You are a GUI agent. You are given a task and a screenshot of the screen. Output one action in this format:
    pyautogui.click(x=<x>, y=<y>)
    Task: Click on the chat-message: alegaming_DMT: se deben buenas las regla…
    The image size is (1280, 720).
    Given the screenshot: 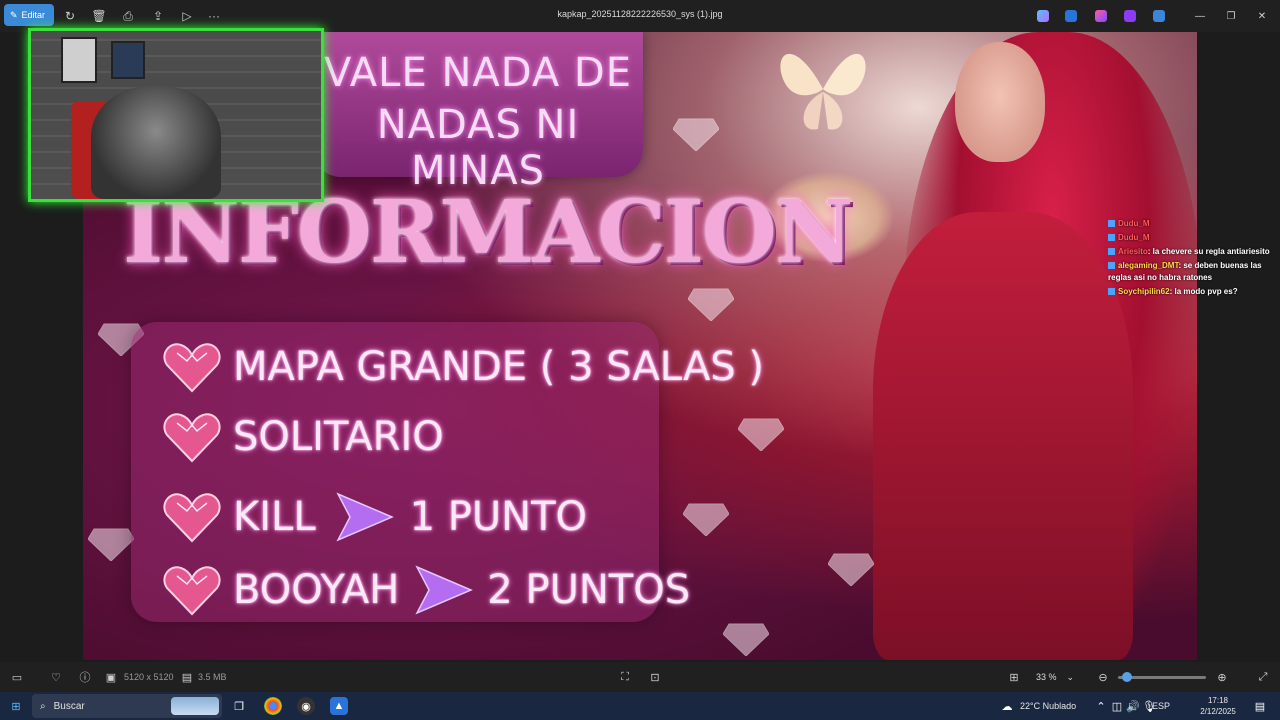 What is the action you would take?
    pyautogui.click(x=1194, y=272)
    